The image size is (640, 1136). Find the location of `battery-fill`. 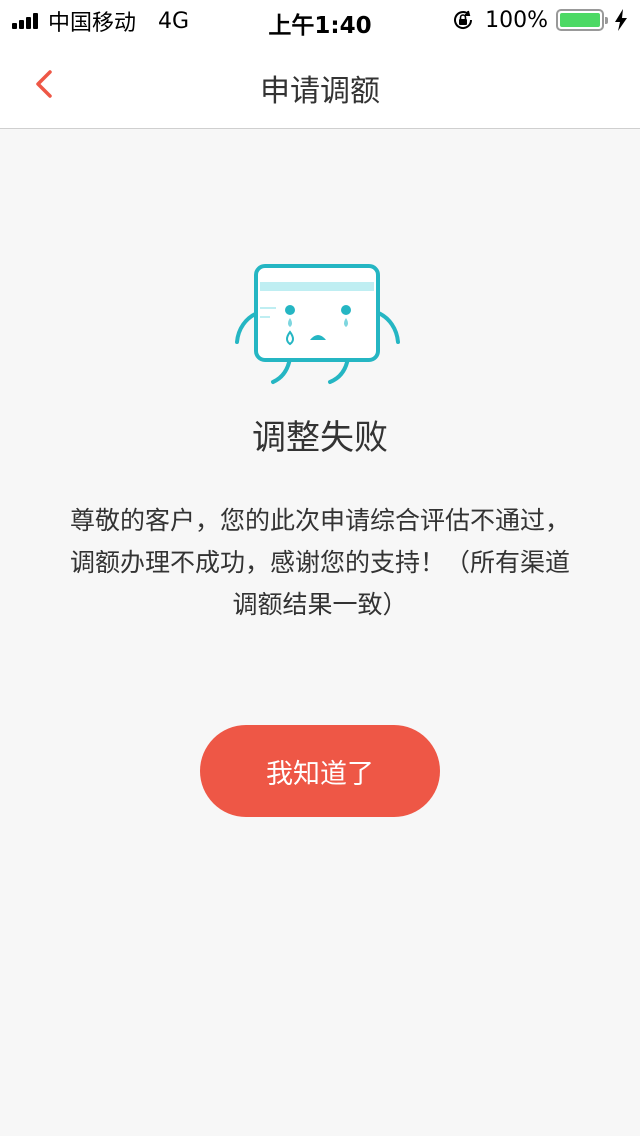

battery-fill is located at coordinates (580, 20).